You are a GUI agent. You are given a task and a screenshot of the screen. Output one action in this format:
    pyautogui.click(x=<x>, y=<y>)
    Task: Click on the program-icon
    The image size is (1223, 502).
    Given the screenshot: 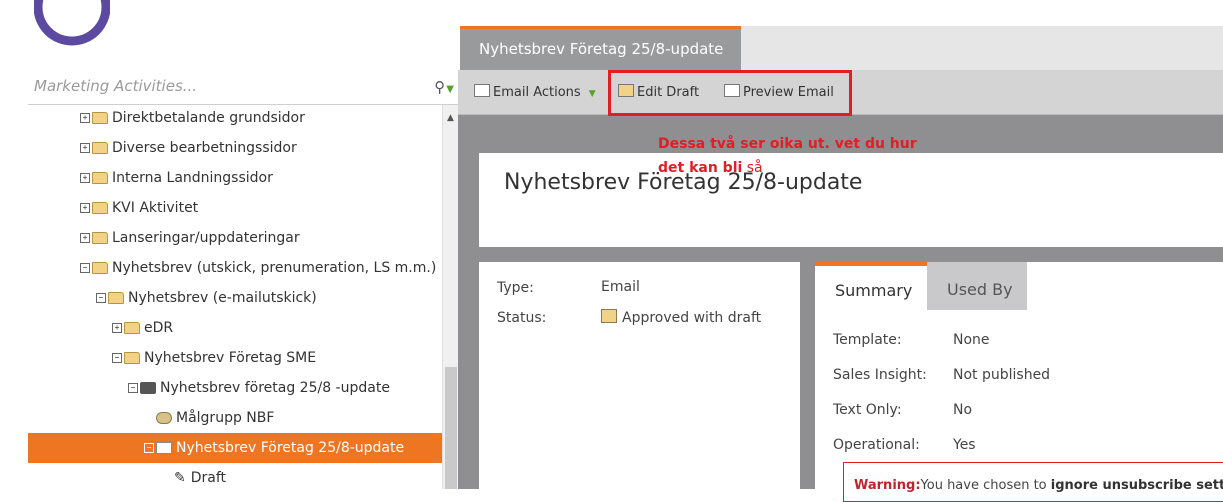 What is the action you would take?
    pyautogui.click(x=148, y=388)
    